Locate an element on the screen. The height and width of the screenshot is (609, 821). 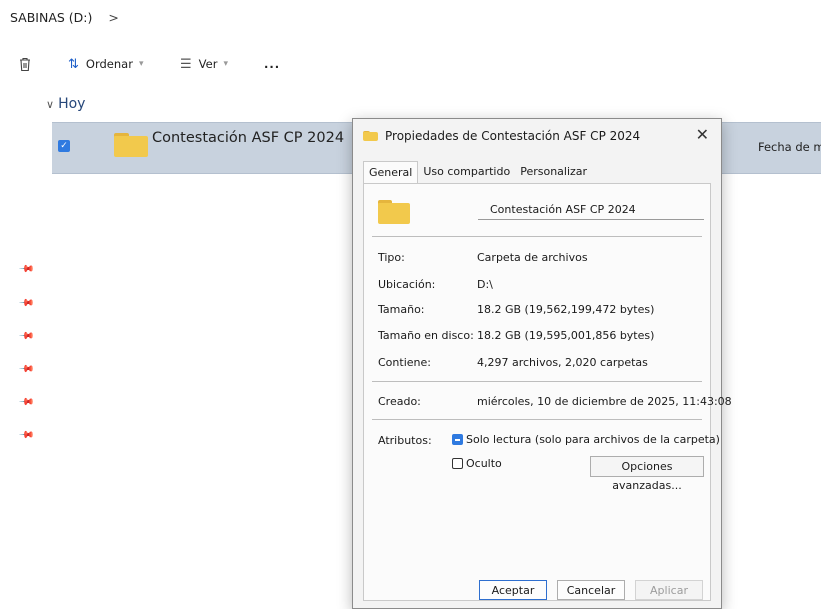
breadcrumb: SABINAS (D:) > is located at coordinates (64, 17).